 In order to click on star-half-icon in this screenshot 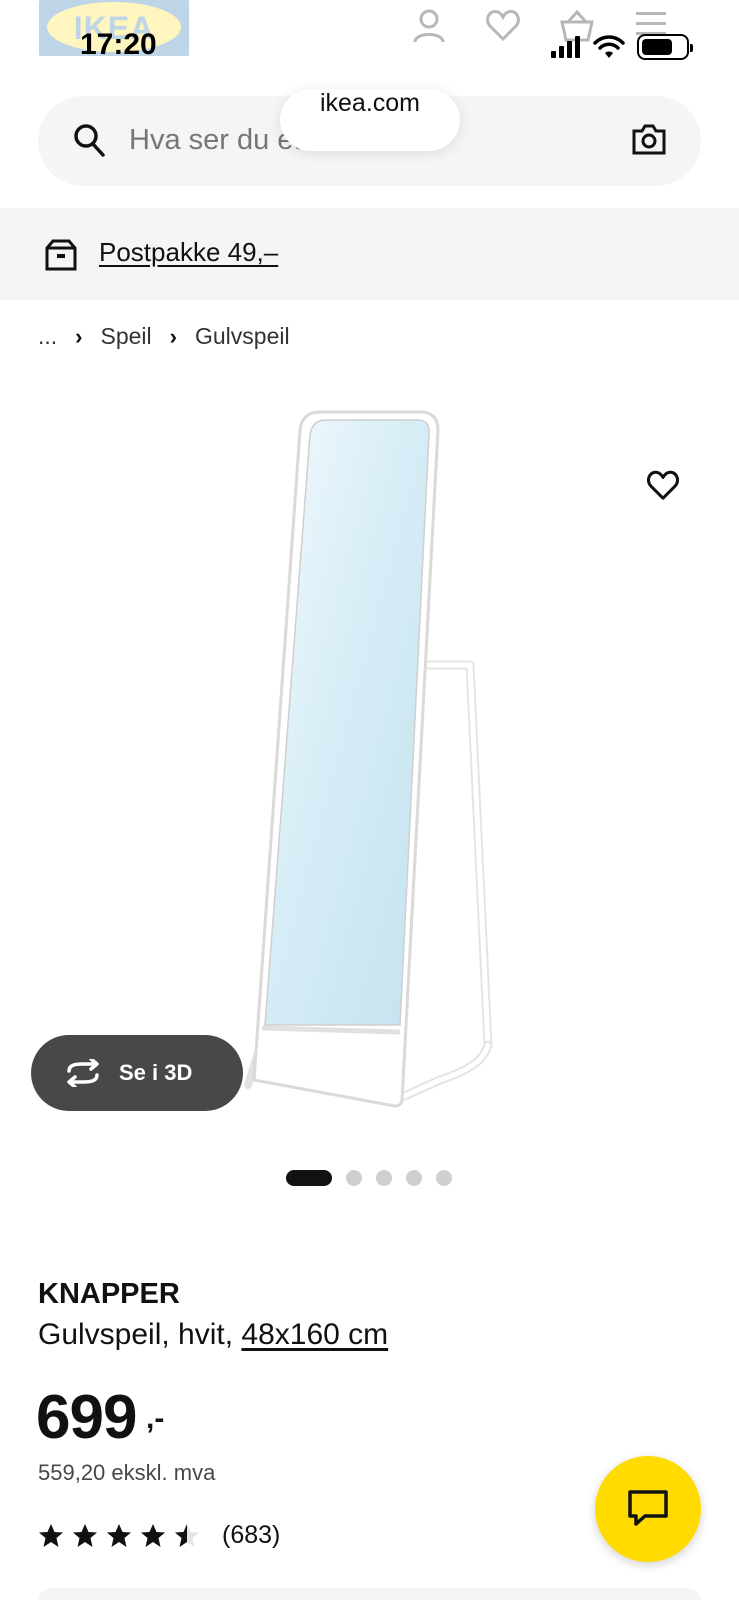, I will do `click(187, 1535)`.